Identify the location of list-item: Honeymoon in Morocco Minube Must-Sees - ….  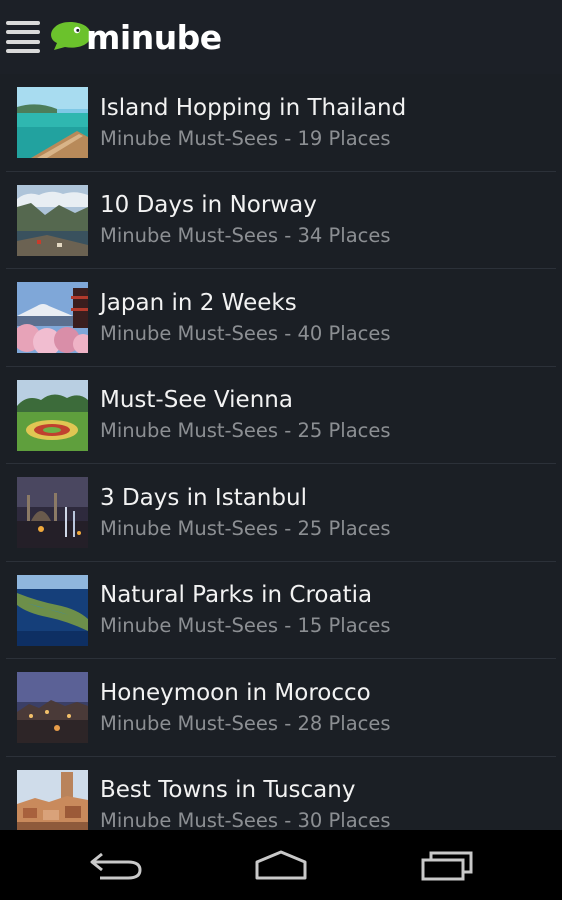
(281, 708).